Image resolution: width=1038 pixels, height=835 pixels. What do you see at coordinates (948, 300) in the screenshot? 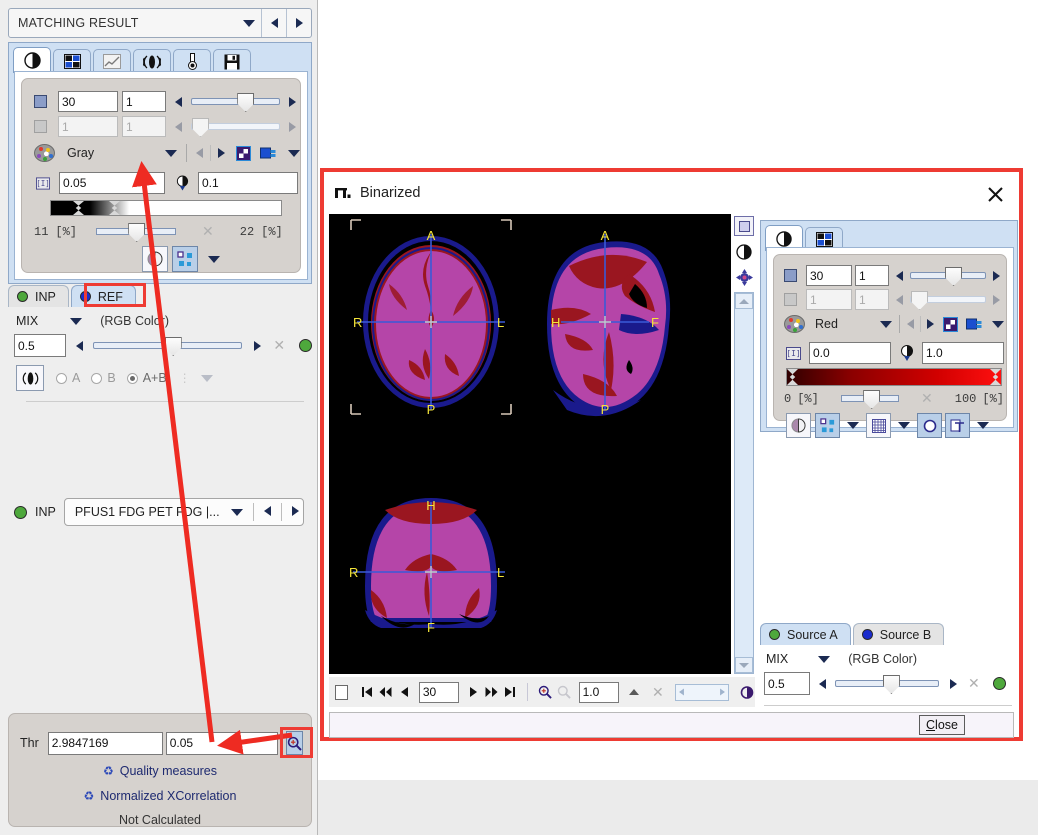
I see `dialog-frame-slider` at bounding box center [948, 300].